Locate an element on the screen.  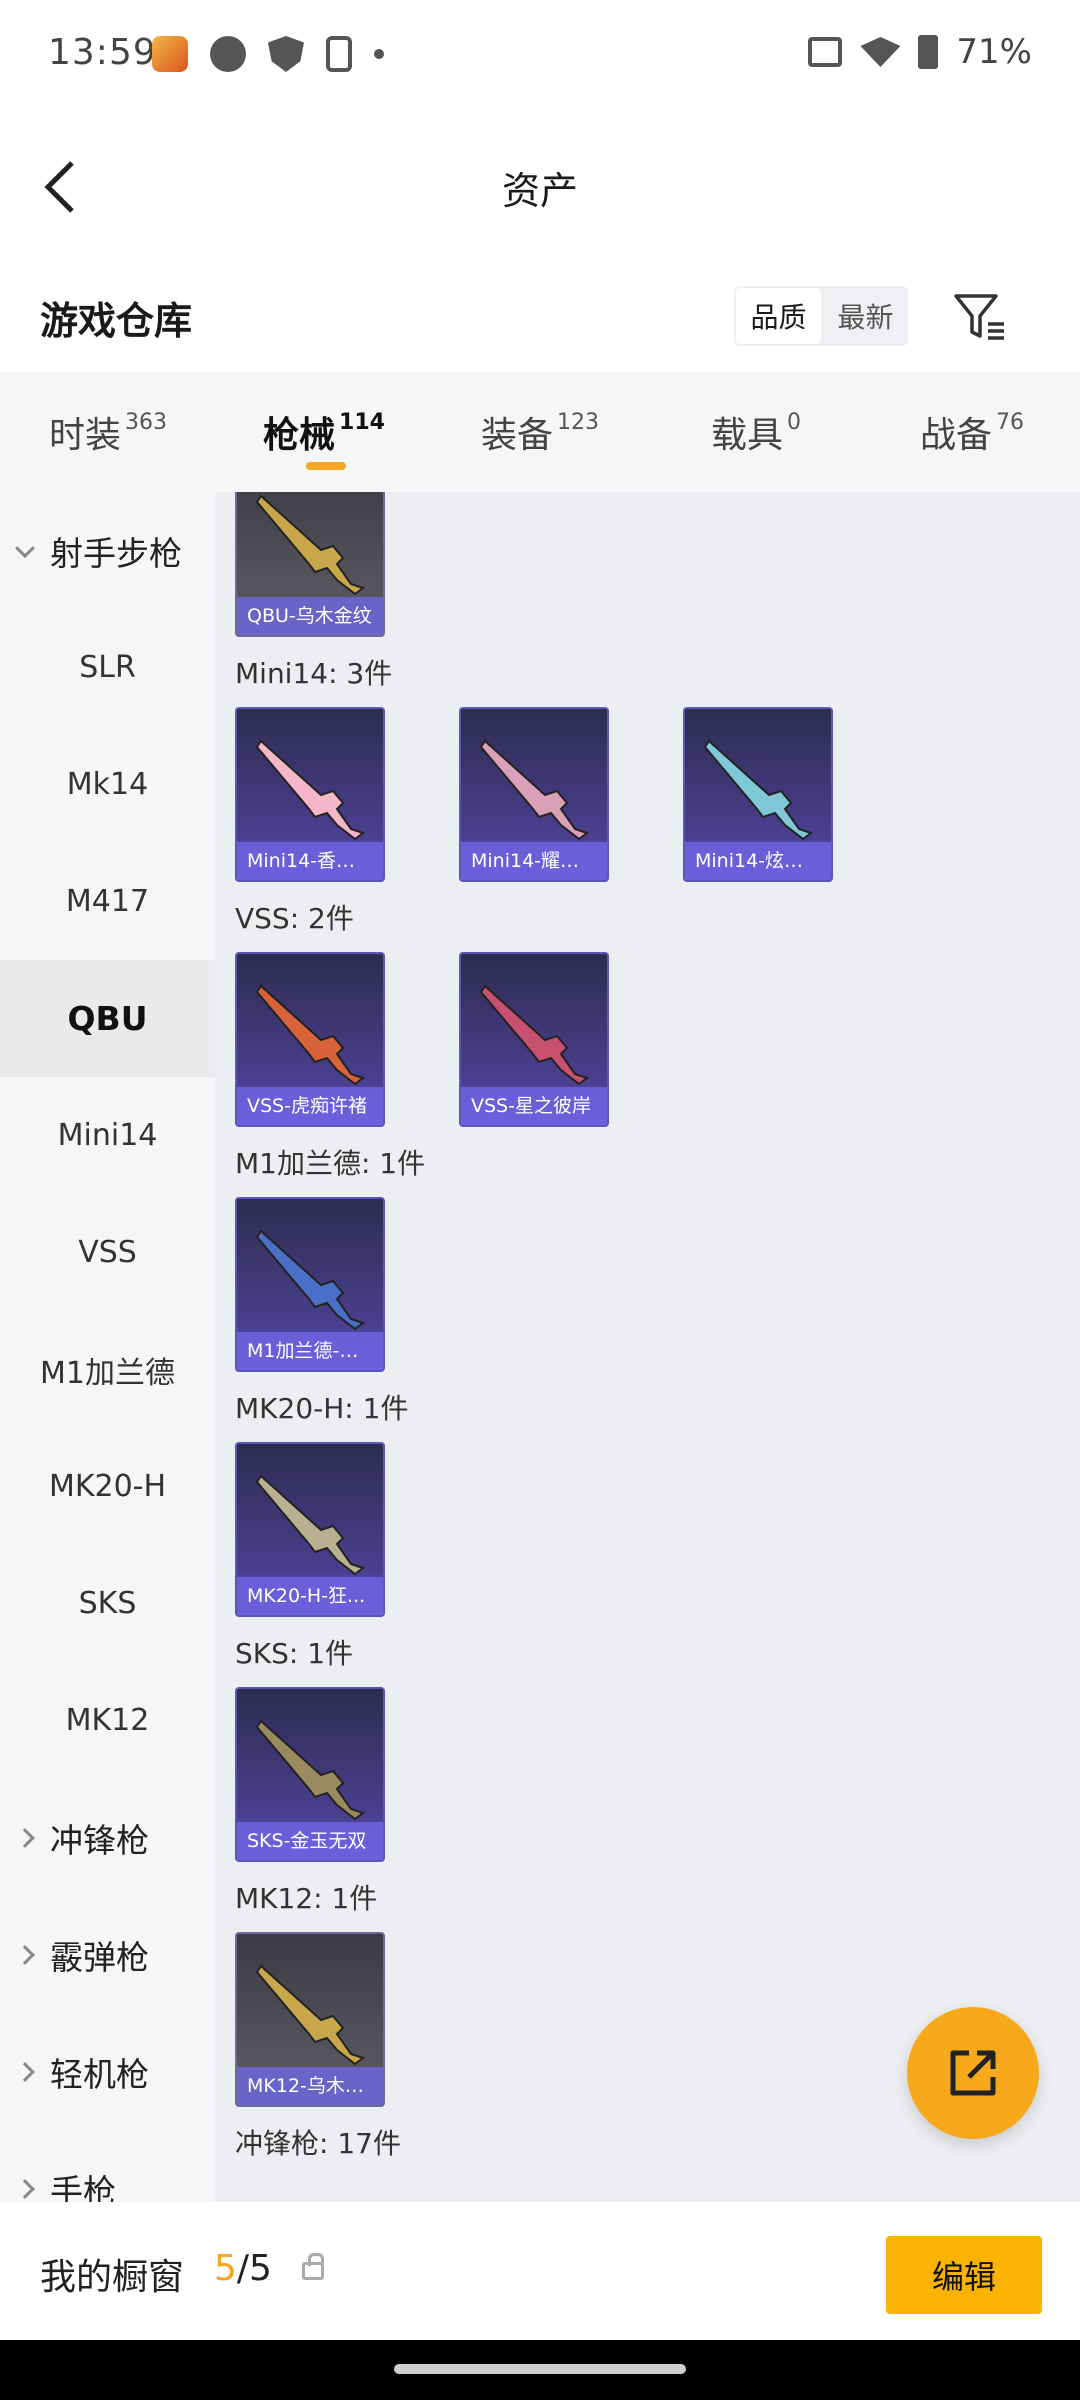
tab-fashion: 时装 363 is located at coordinates (108, 432).